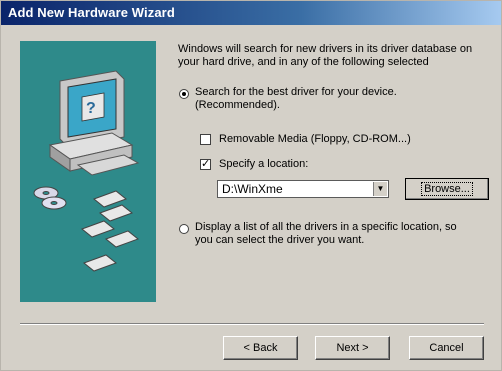 The height and width of the screenshot is (371, 502). What do you see at coordinates (446, 348) in the screenshot?
I see `cancel-button: Cancel` at bounding box center [446, 348].